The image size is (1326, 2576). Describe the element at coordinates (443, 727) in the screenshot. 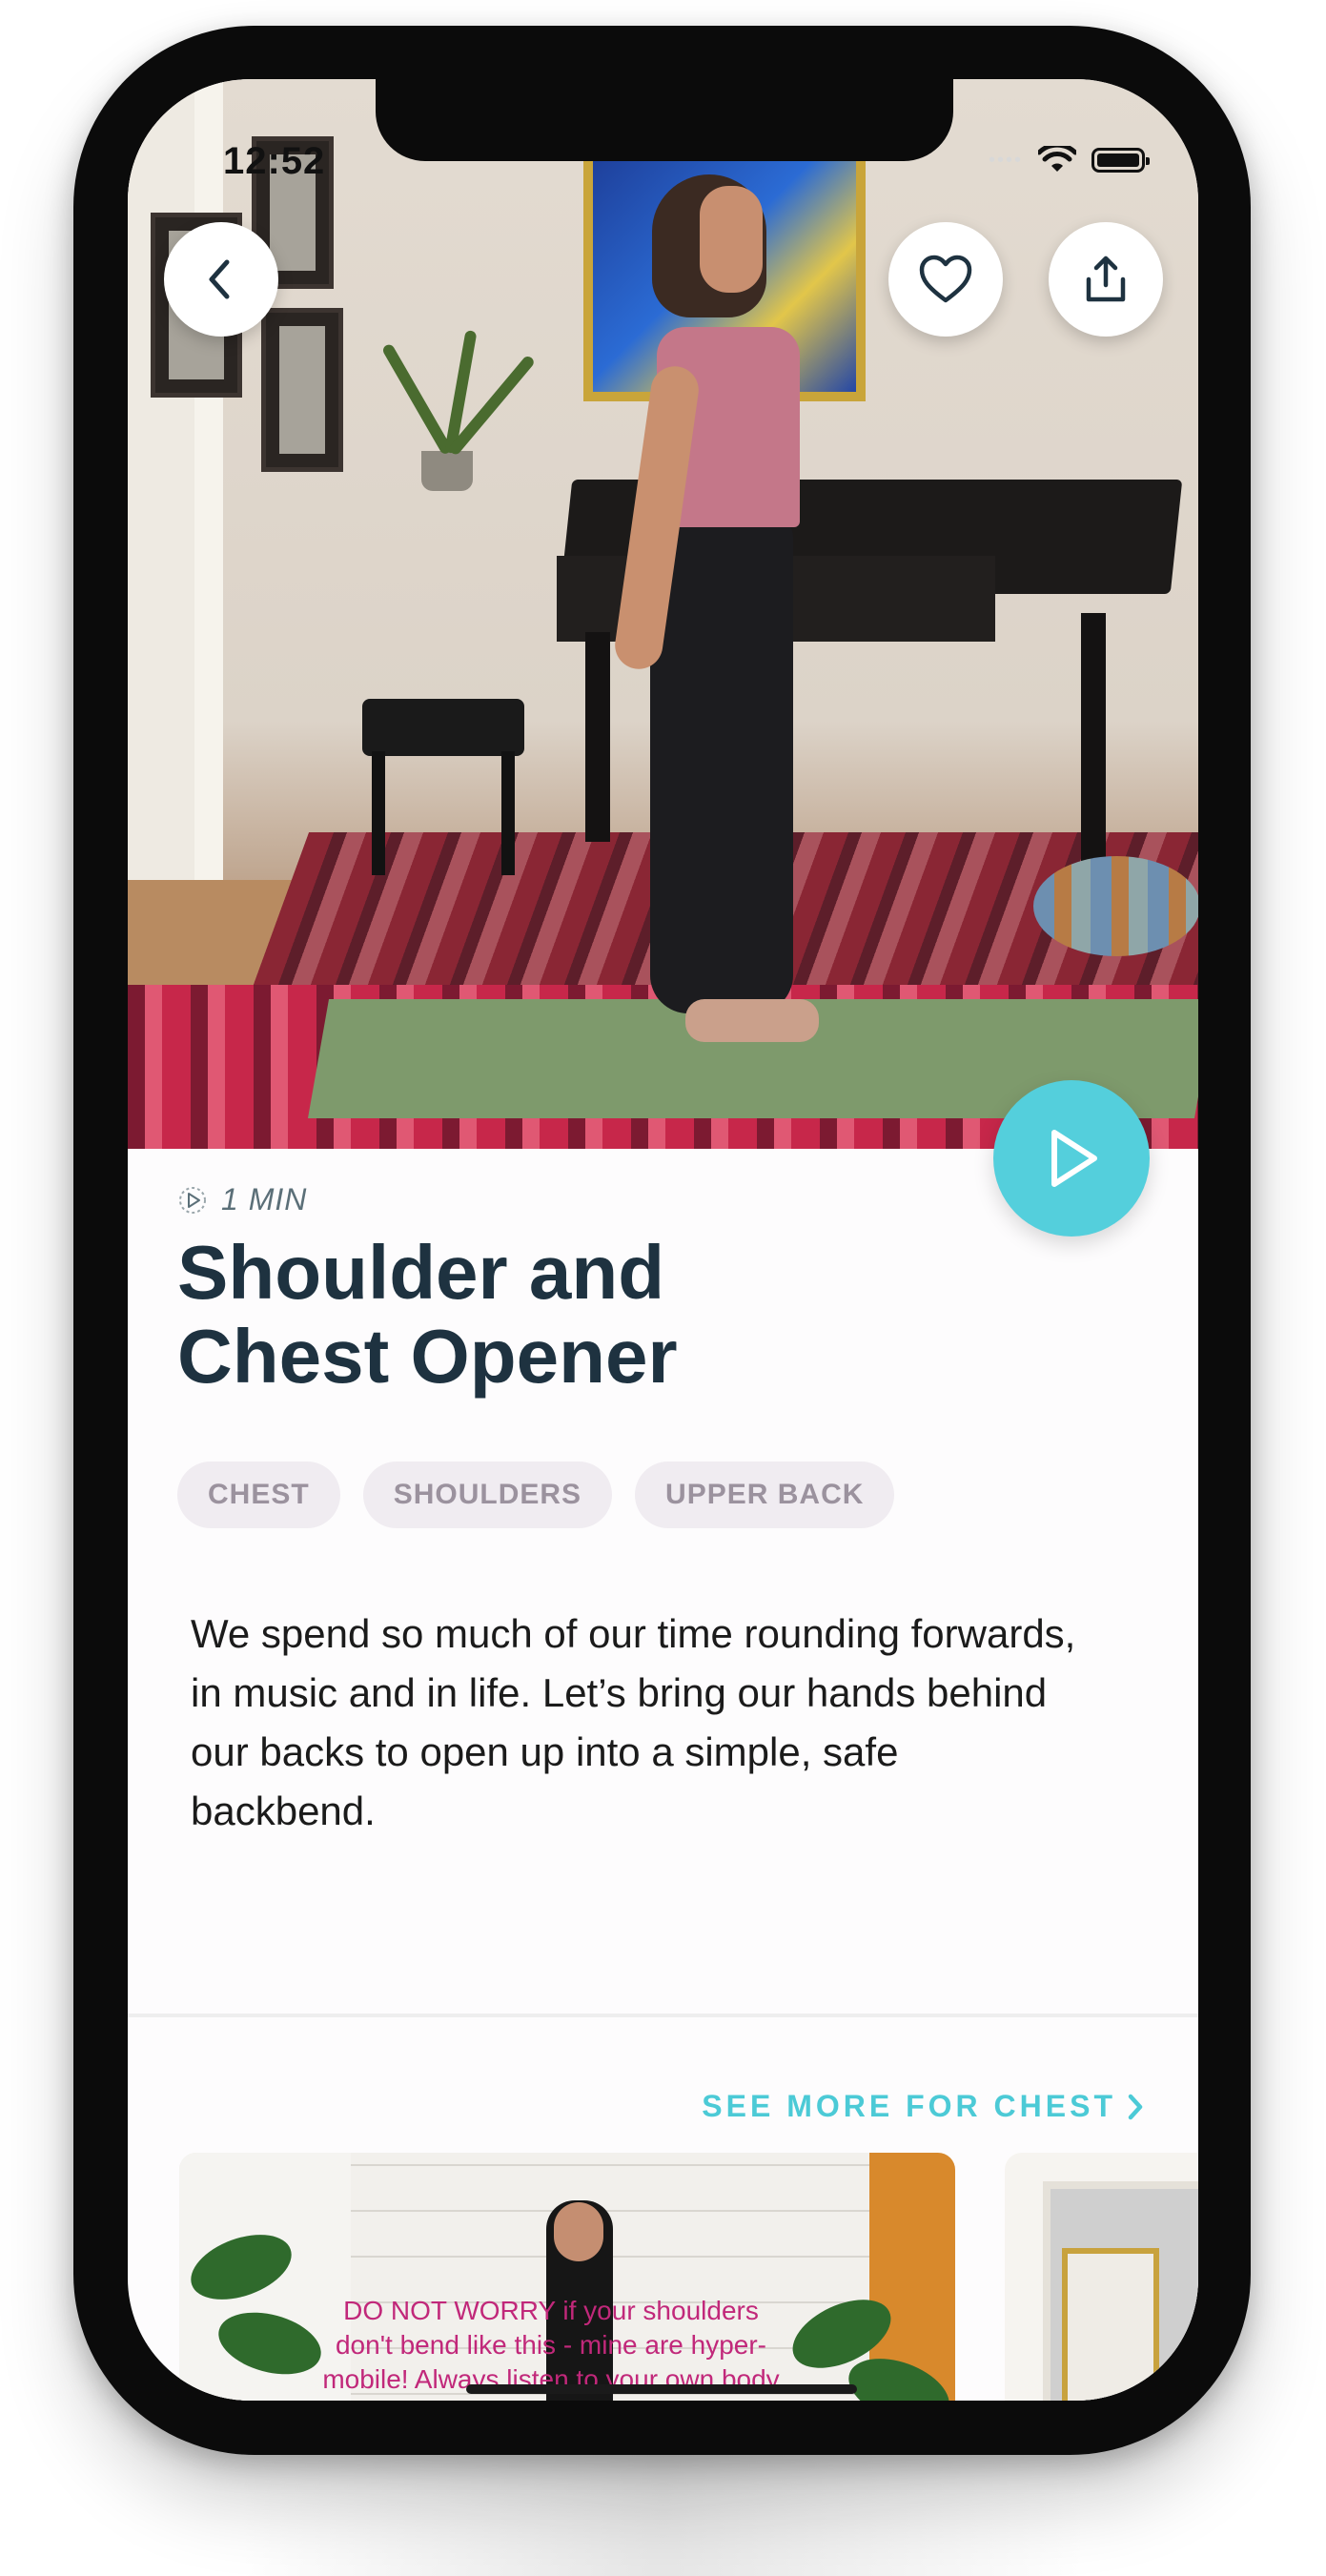

I see `piano-bench` at that location.